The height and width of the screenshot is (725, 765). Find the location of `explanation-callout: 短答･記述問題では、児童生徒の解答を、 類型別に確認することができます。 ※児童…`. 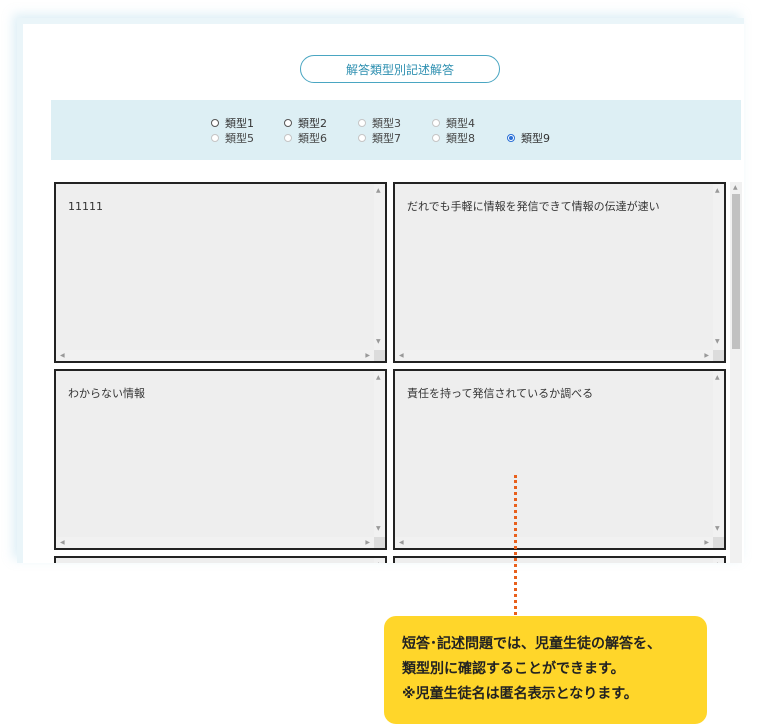

explanation-callout: 短答･記述問題では、児童生徒の解答を、 類型別に確認することができます。 ※児童… is located at coordinates (545, 670).